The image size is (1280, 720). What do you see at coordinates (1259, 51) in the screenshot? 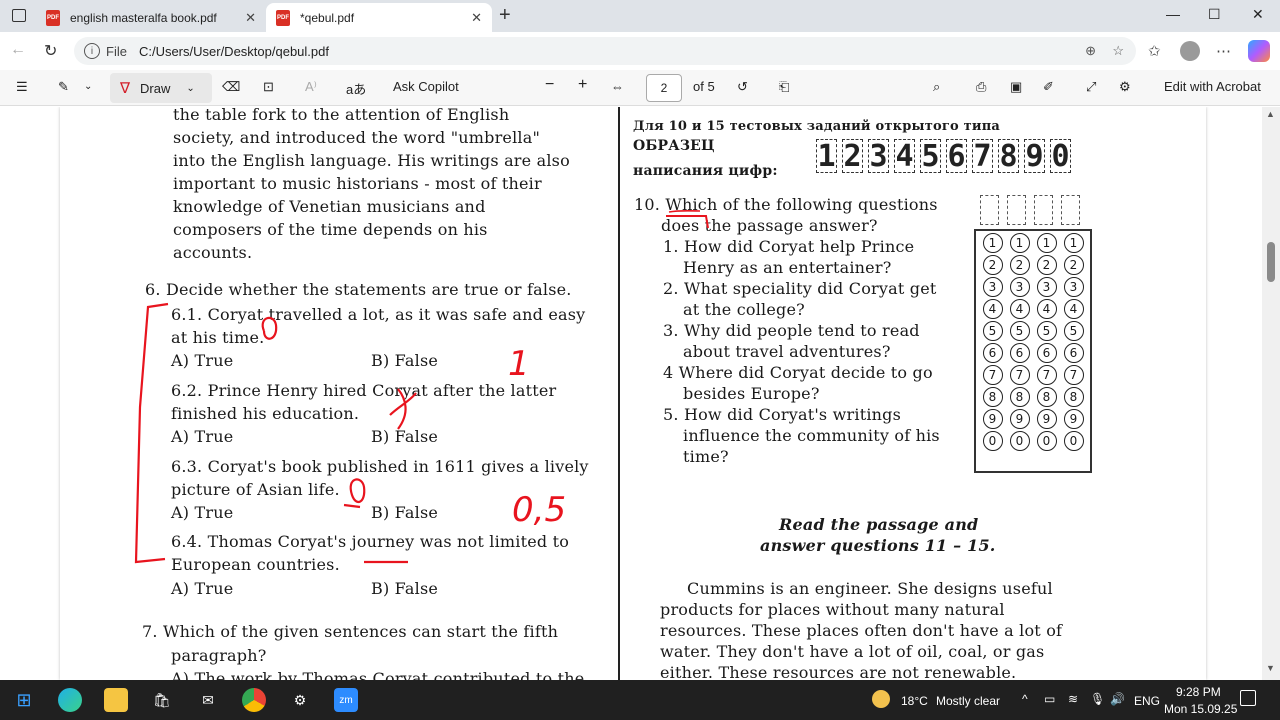
I see `copilot-icon` at bounding box center [1259, 51].